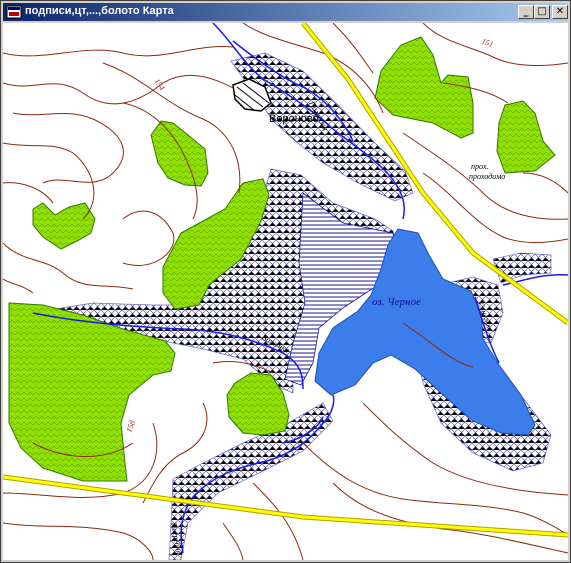 The height and width of the screenshot is (563, 571). I want to click on village-label: Вороново, so click(294, 119).